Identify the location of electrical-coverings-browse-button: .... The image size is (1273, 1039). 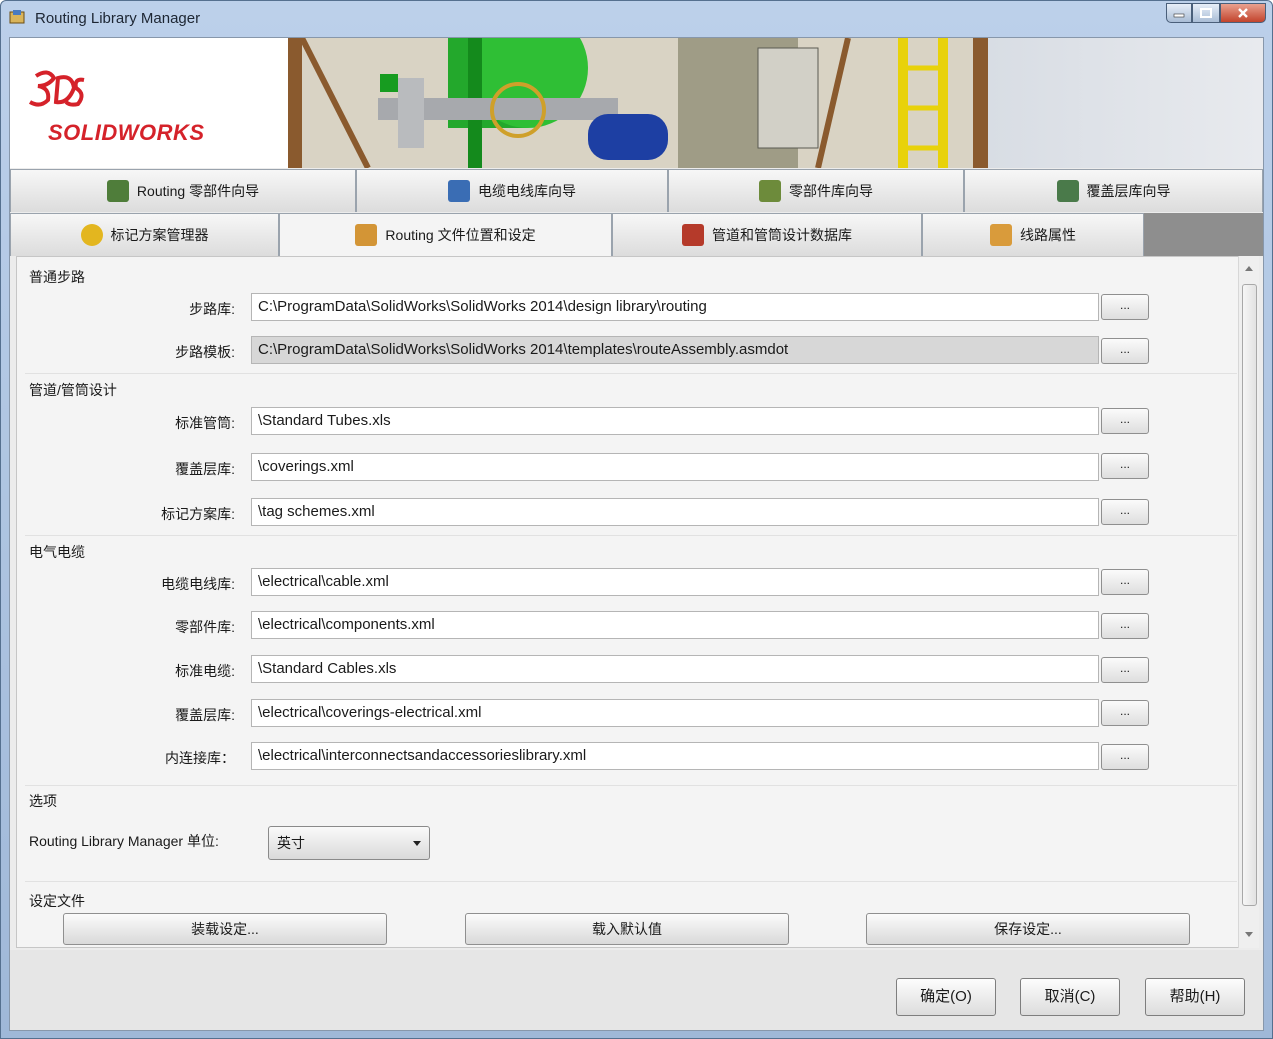
(1125, 713).